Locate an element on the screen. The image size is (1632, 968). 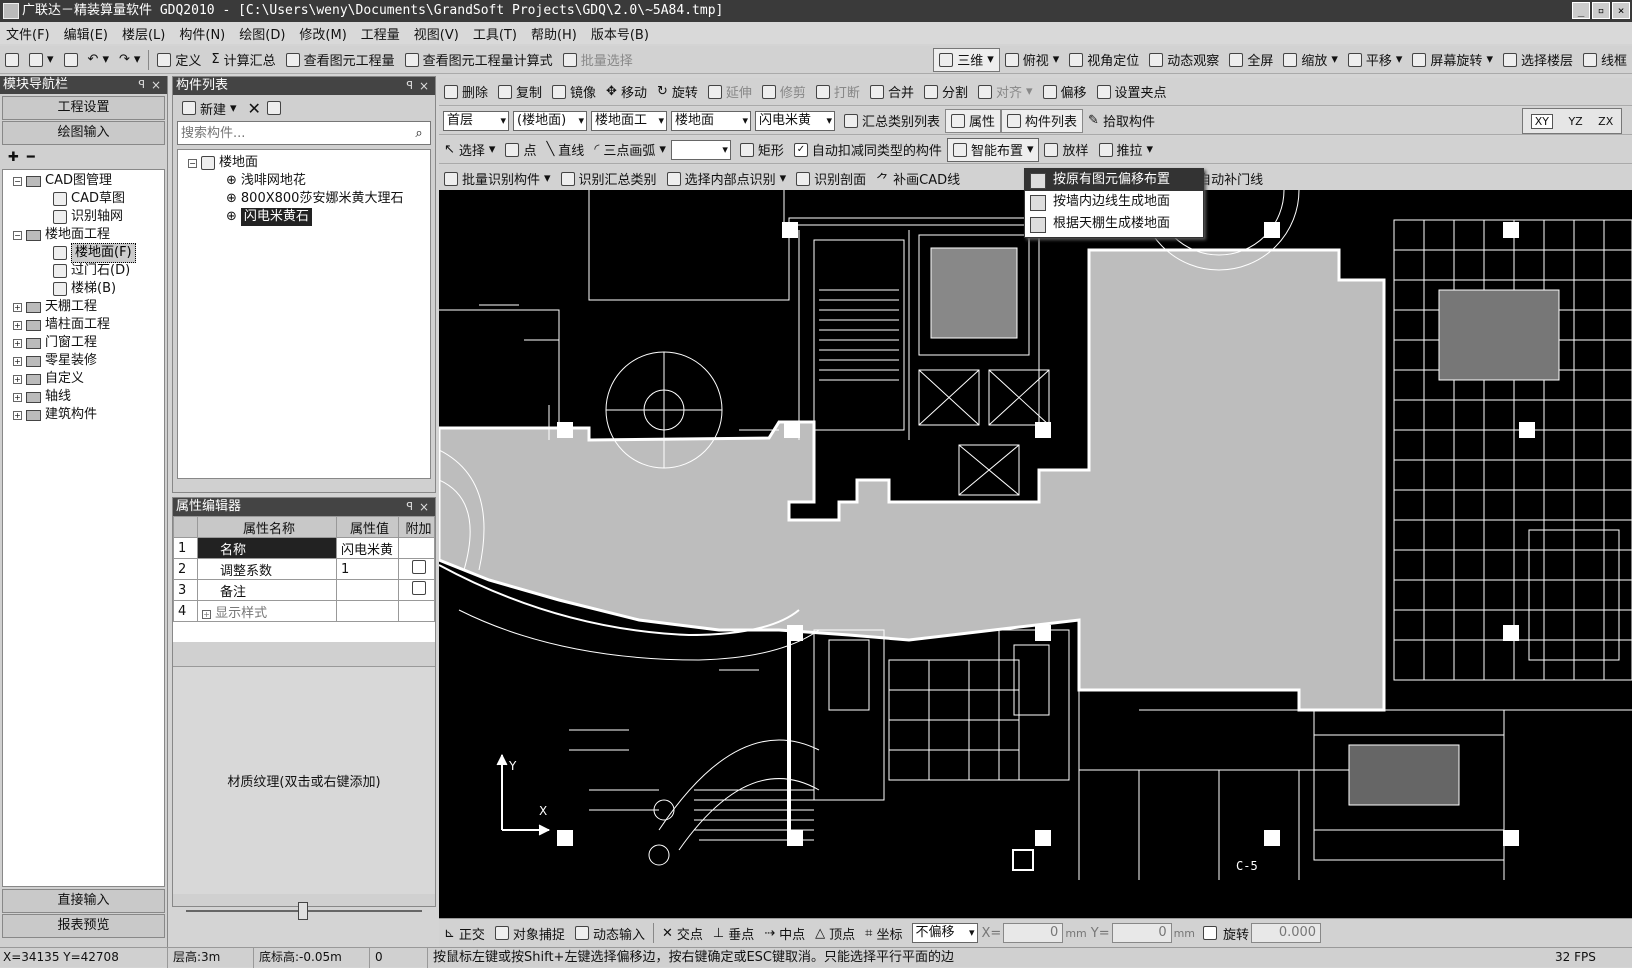
texture-area: 材质纹理(双击或右键添加) is located at coordinates (304, 780).